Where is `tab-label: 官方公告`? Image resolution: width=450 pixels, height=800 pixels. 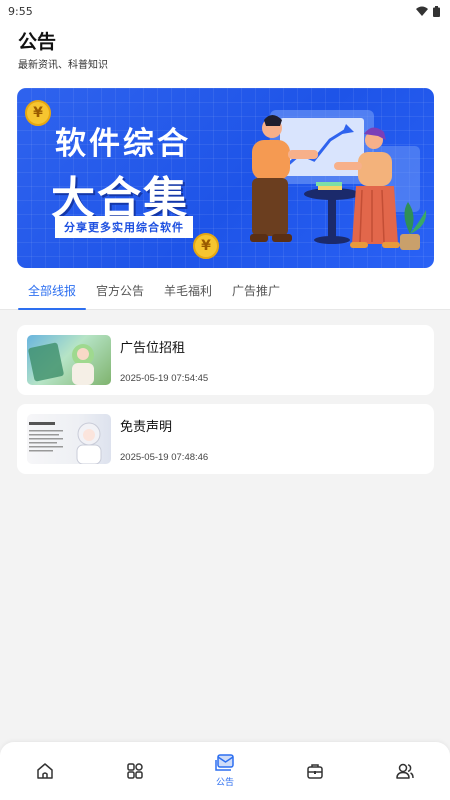 tab-label: 官方公告 is located at coordinates (120, 291).